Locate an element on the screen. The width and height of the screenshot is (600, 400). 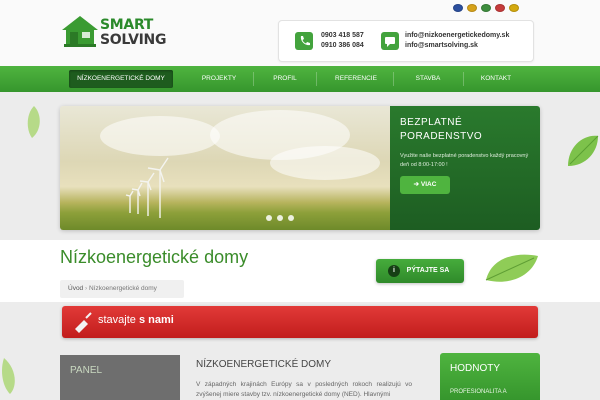
ask-question-button: i PÝTAJTE SA is located at coordinates (420, 271).